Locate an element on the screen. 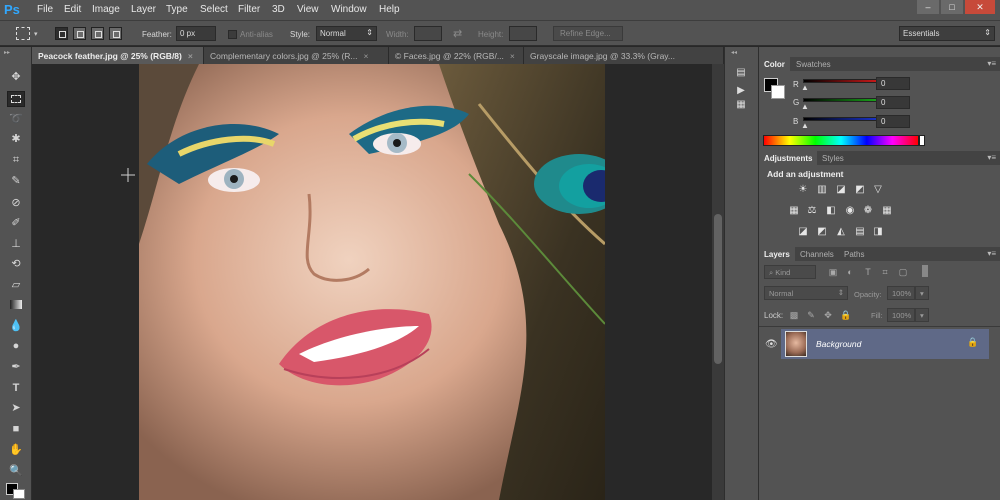 Image resolution: width=1000 pixels, height=500 pixels. opacity-input: 100% is located at coordinates (901, 293).